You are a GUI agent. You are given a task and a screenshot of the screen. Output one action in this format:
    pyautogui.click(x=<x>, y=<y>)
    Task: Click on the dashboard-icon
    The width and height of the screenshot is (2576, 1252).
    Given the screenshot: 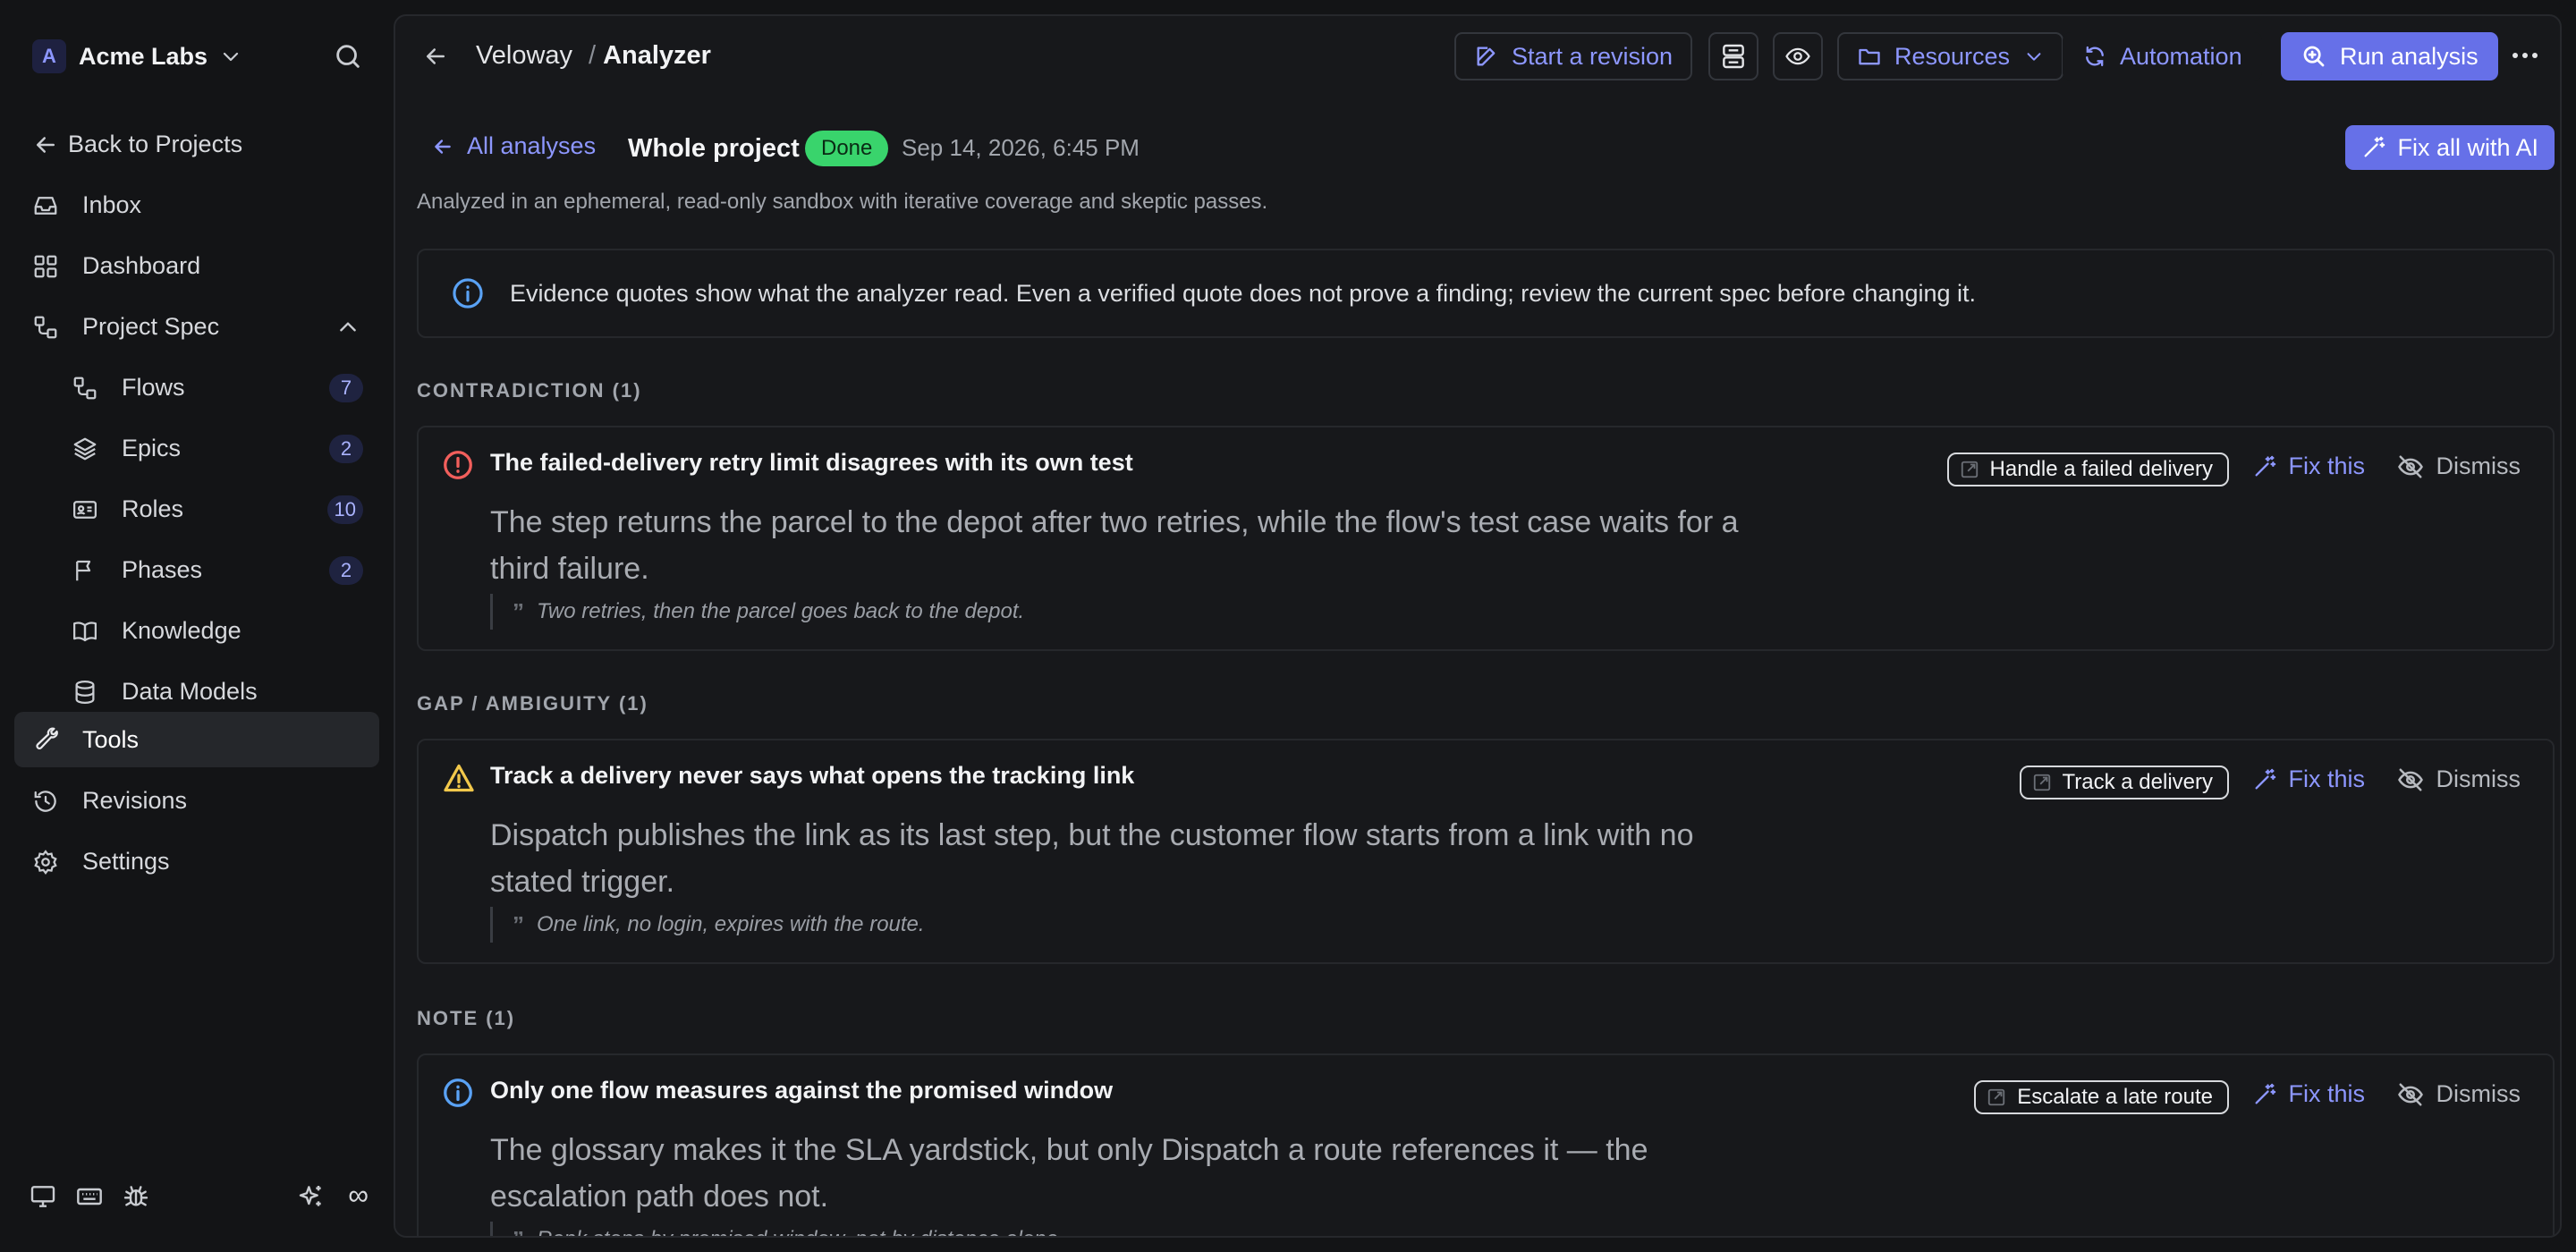 What is the action you would take?
    pyautogui.click(x=45, y=266)
    